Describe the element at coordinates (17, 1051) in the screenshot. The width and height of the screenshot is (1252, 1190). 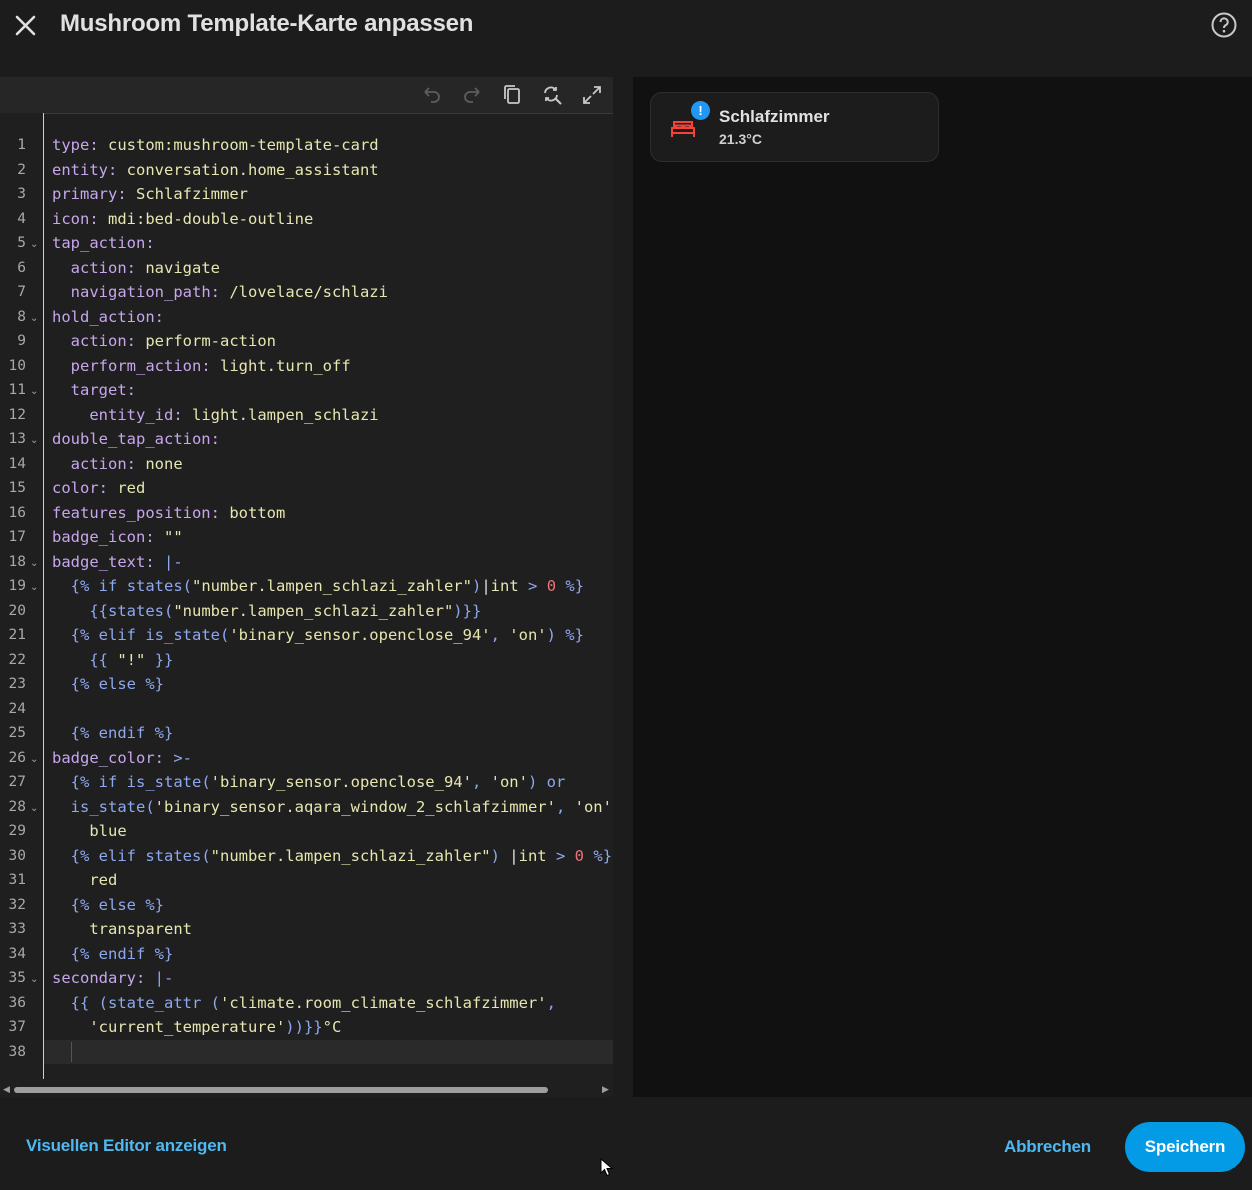
I see `line-number: 38` at that location.